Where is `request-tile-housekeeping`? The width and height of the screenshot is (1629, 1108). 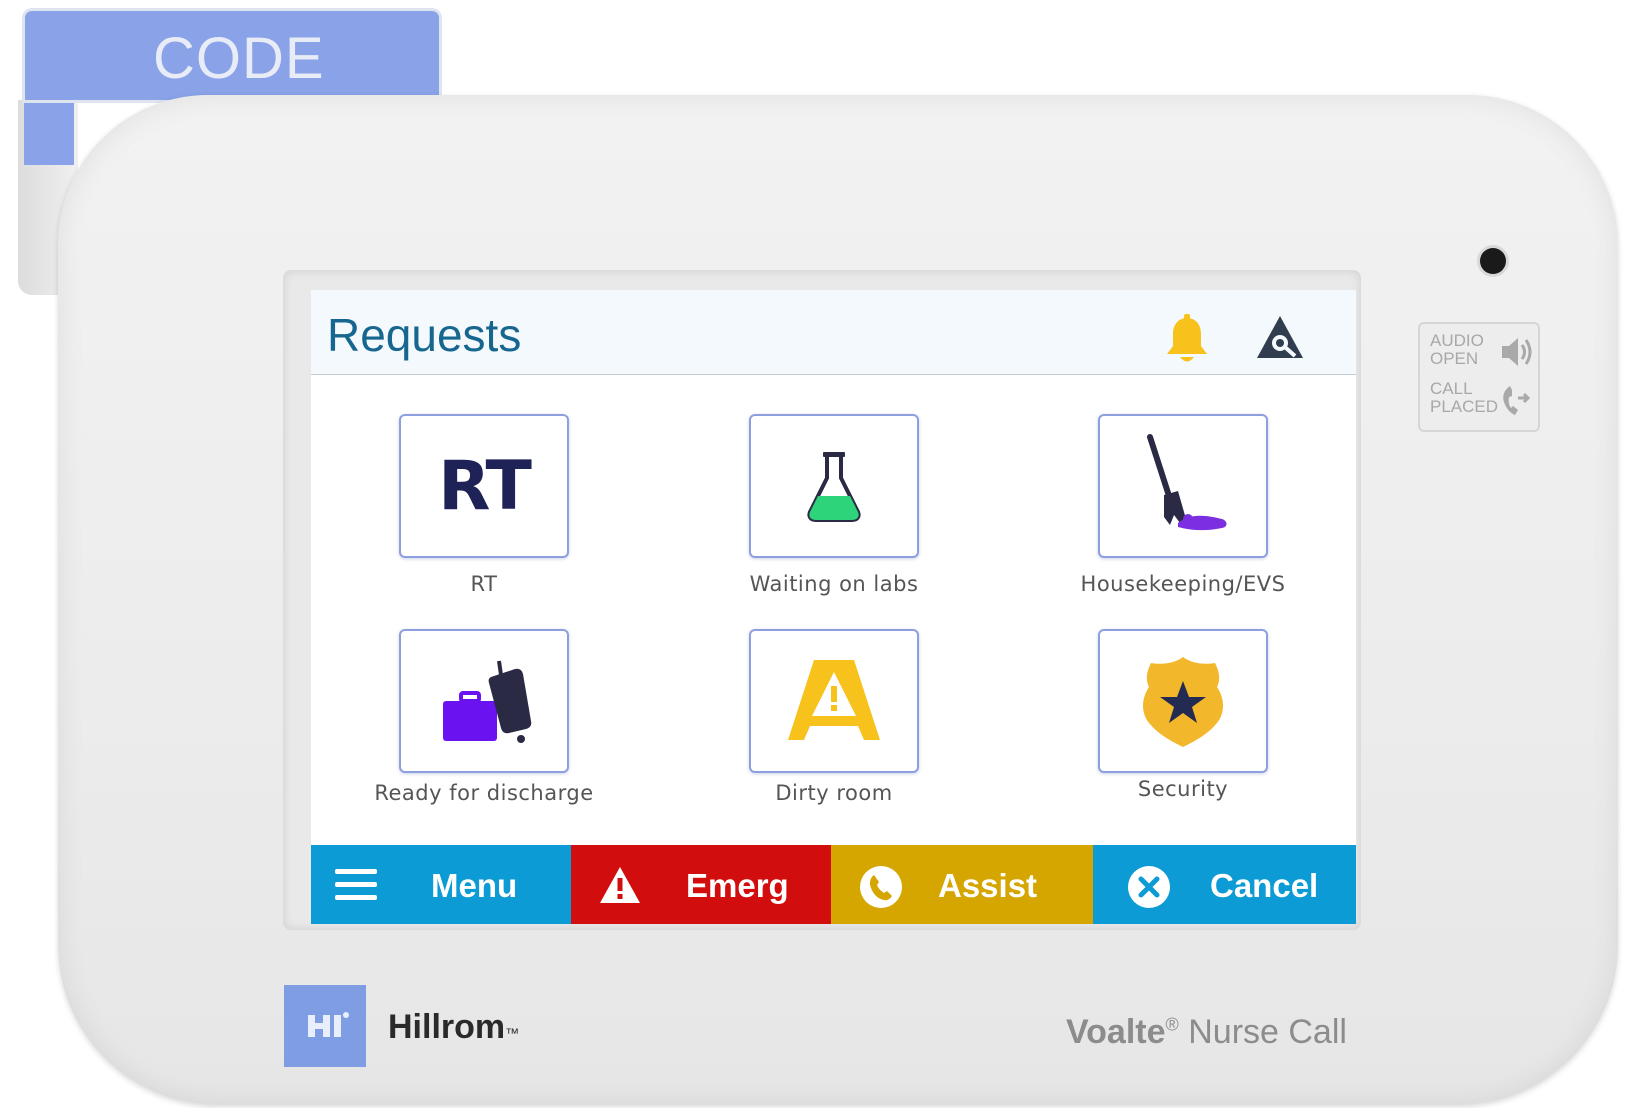 request-tile-housekeeping is located at coordinates (1183, 486).